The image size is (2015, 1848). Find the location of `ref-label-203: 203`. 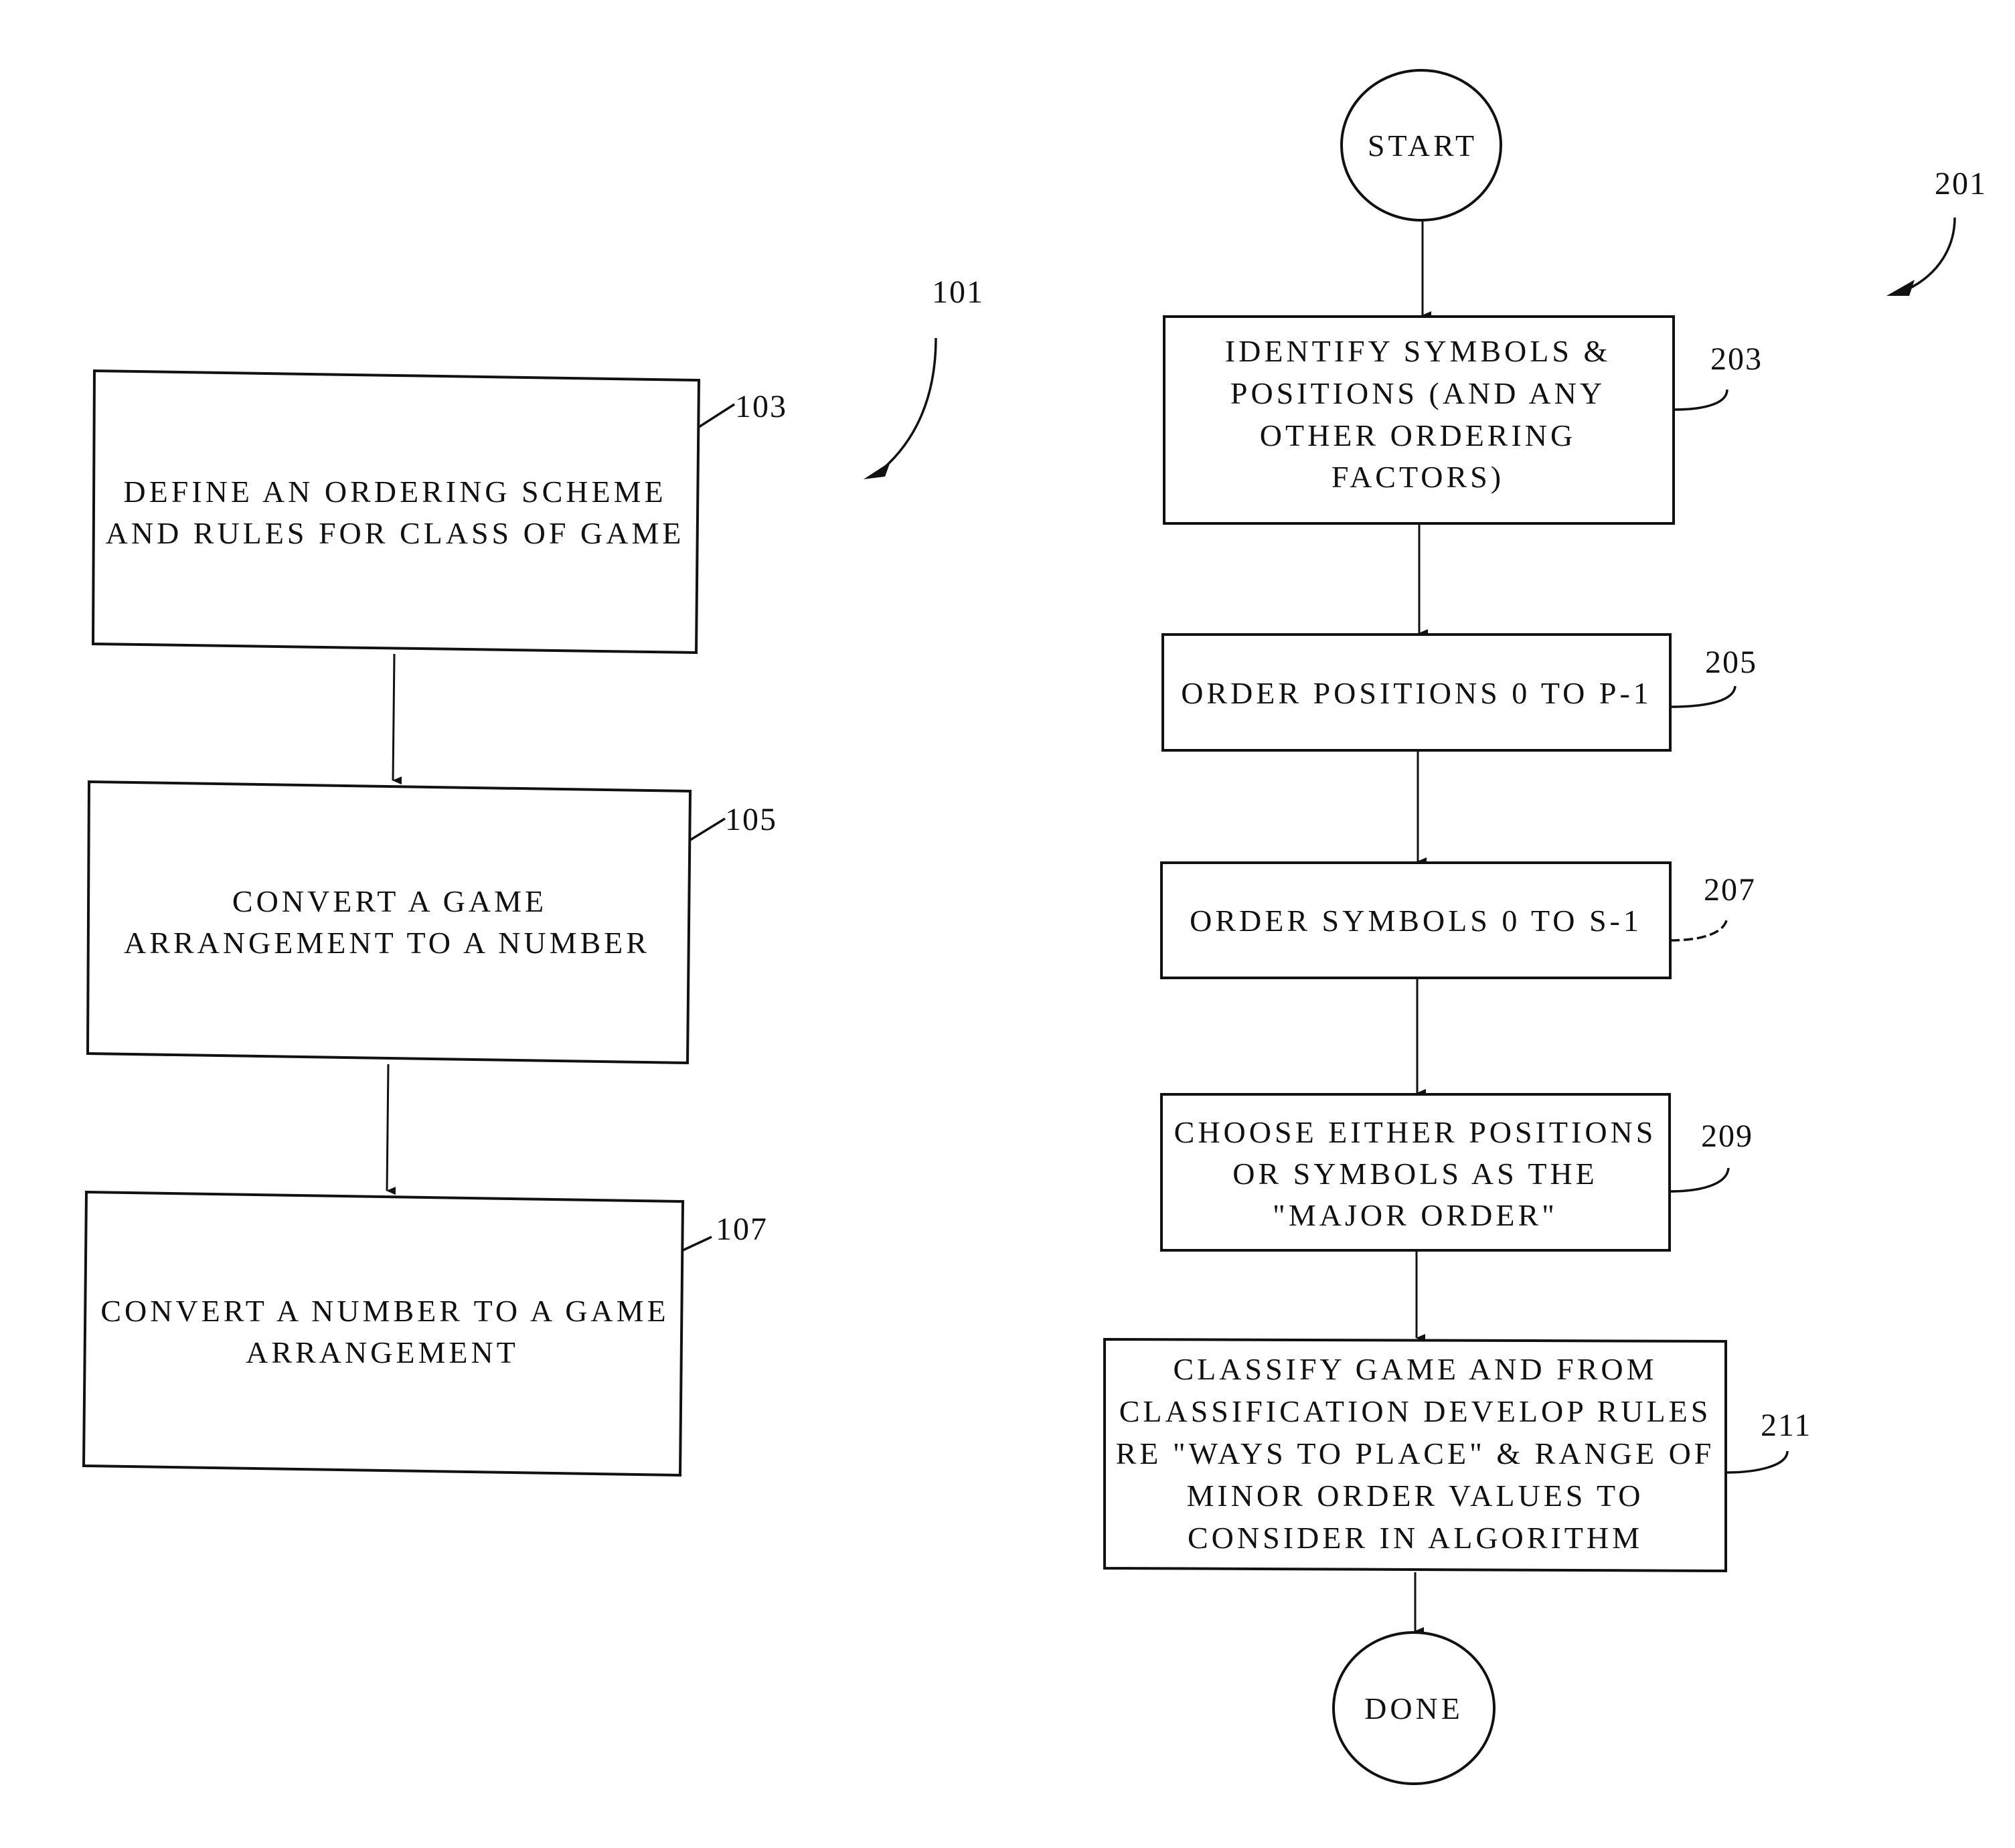

ref-label-203: 203 is located at coordinates (1736, 359).